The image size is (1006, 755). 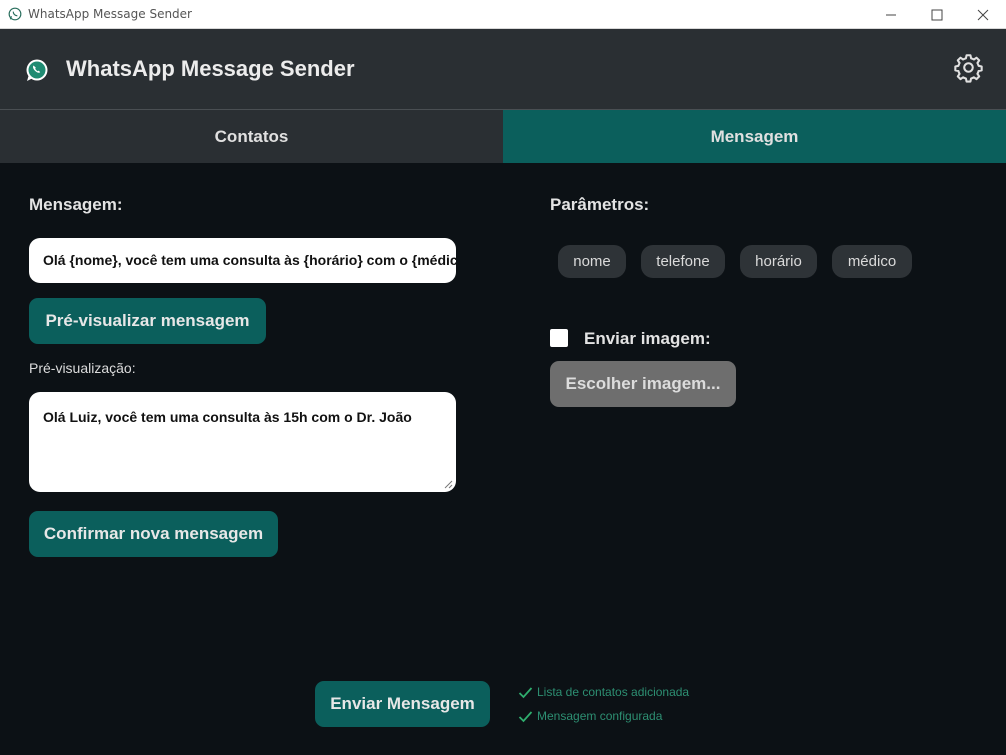 I want to click on param-chip-nome: nome, so click(x=592, y=261).